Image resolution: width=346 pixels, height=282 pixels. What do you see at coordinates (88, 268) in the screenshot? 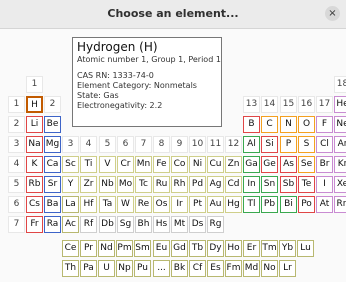
I see `element-pa: Pa` at bounding box center [88, 268].